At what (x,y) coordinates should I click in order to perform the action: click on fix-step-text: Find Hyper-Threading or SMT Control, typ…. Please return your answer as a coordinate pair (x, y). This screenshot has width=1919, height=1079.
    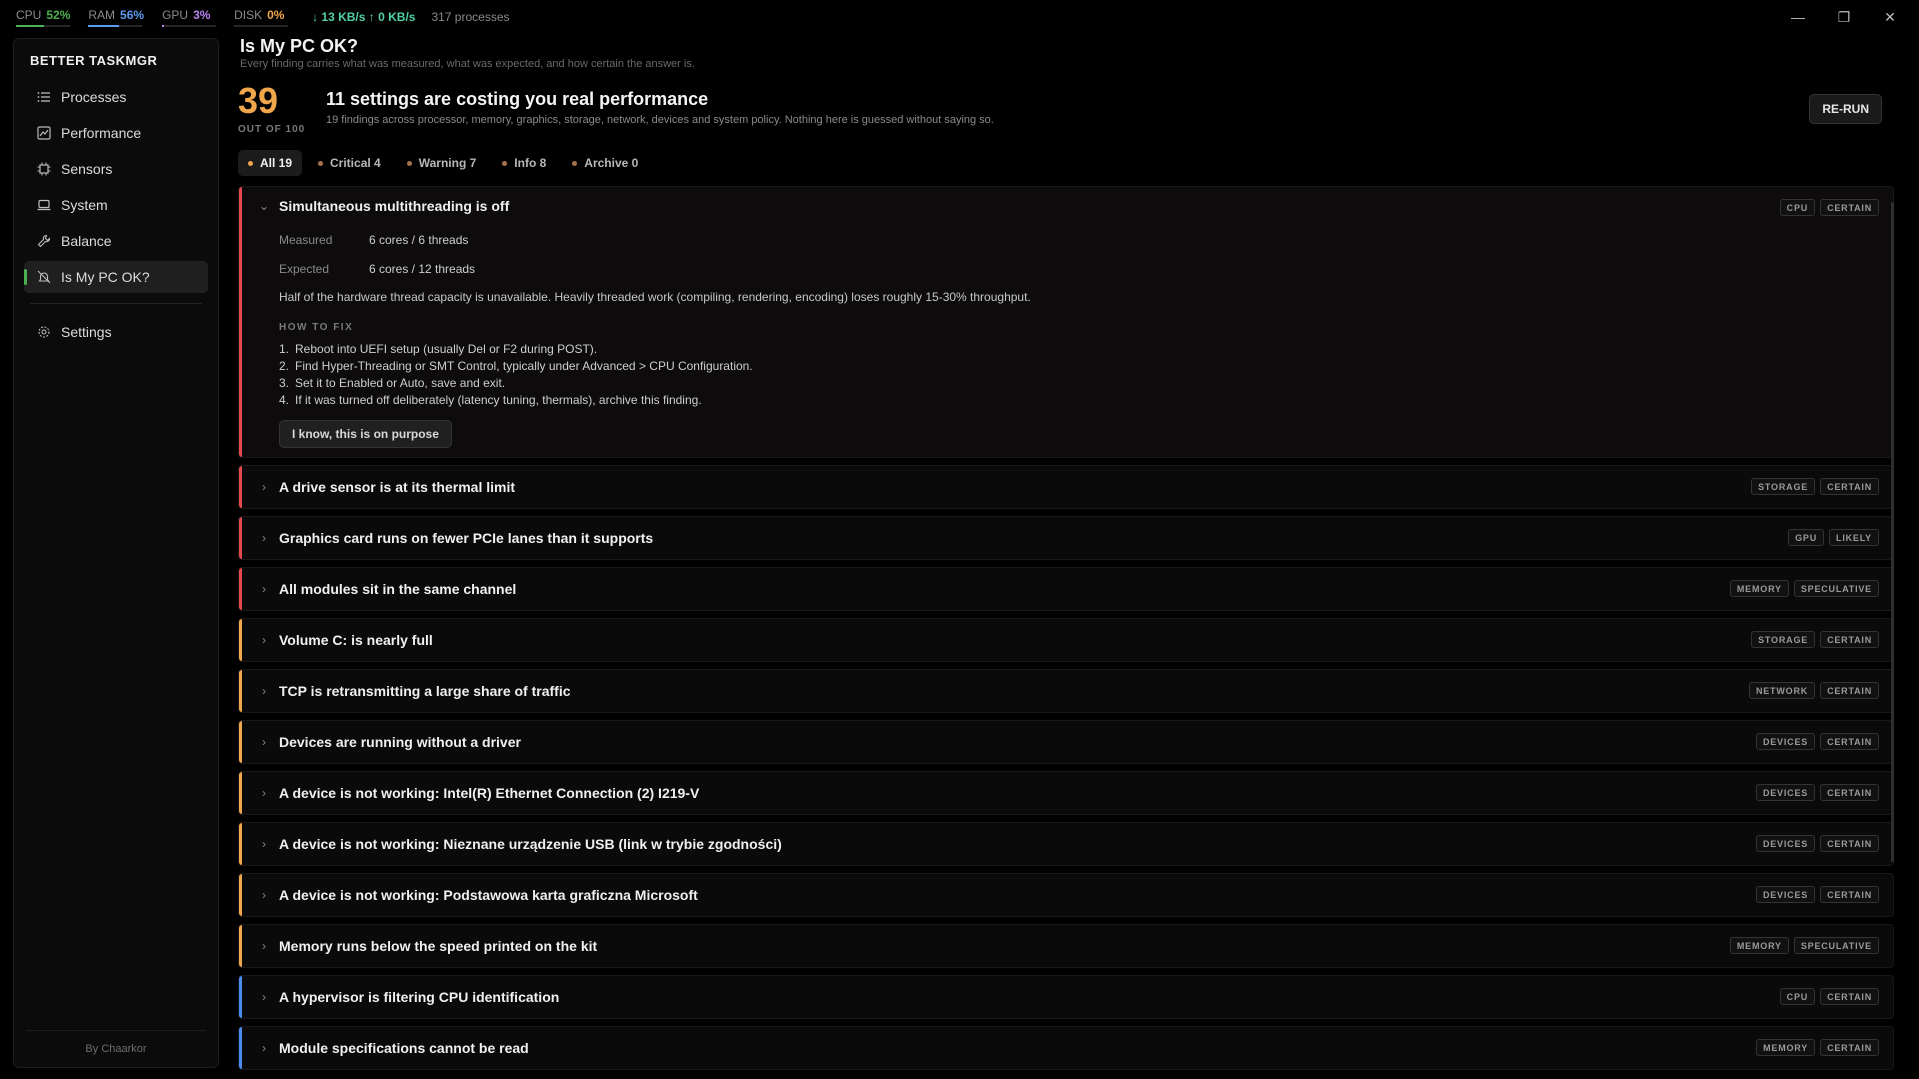
    Looking at the image, I should click on (524, 365).